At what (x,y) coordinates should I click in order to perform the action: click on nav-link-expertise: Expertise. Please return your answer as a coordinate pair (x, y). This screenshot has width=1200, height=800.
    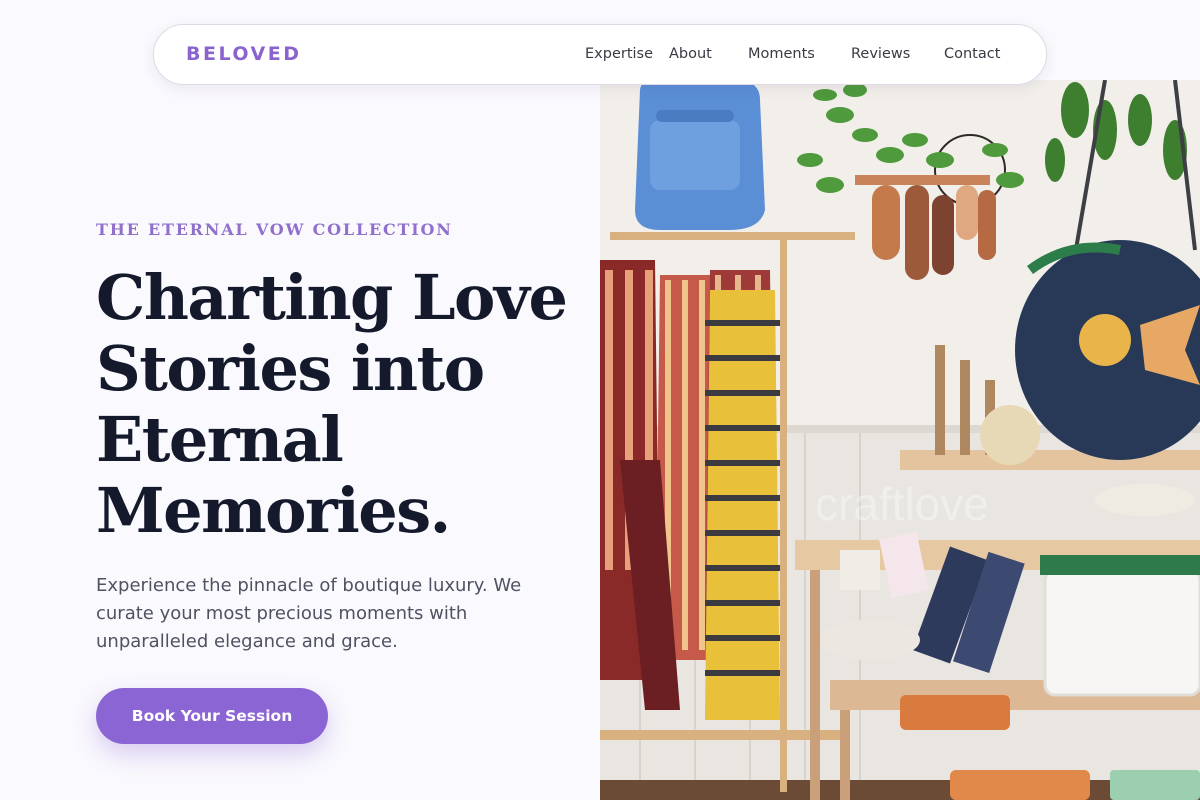
    Looking at the image, I should click on (619, 54).